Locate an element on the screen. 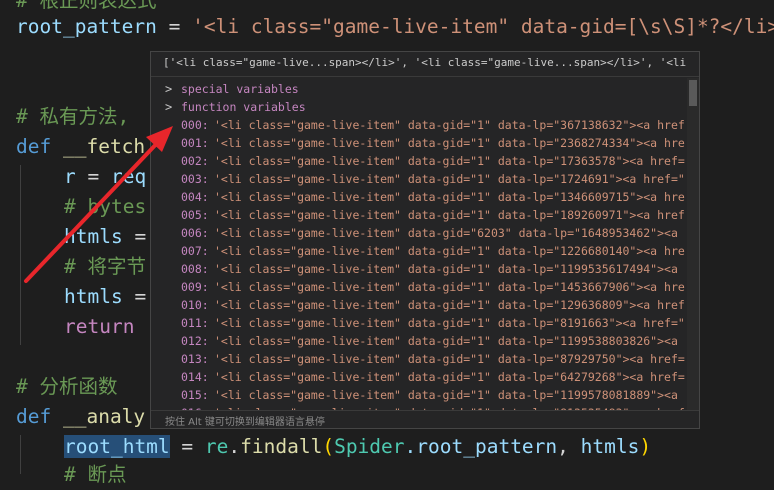 Image resolution: width=774 pixels, height=490 pixels. red-arrow-annotation is located at coordinates (98, 204).